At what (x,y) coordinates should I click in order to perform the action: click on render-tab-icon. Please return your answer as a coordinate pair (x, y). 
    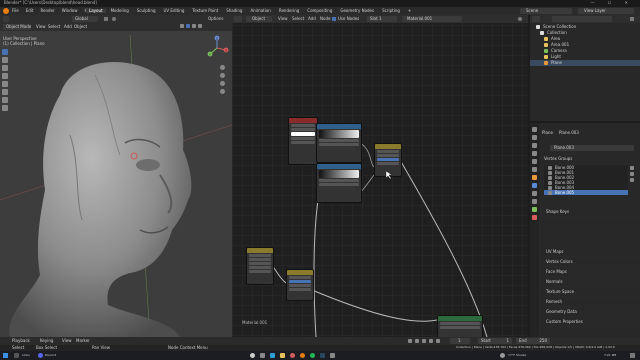
    Looking at the image, I should click on (534, 137).